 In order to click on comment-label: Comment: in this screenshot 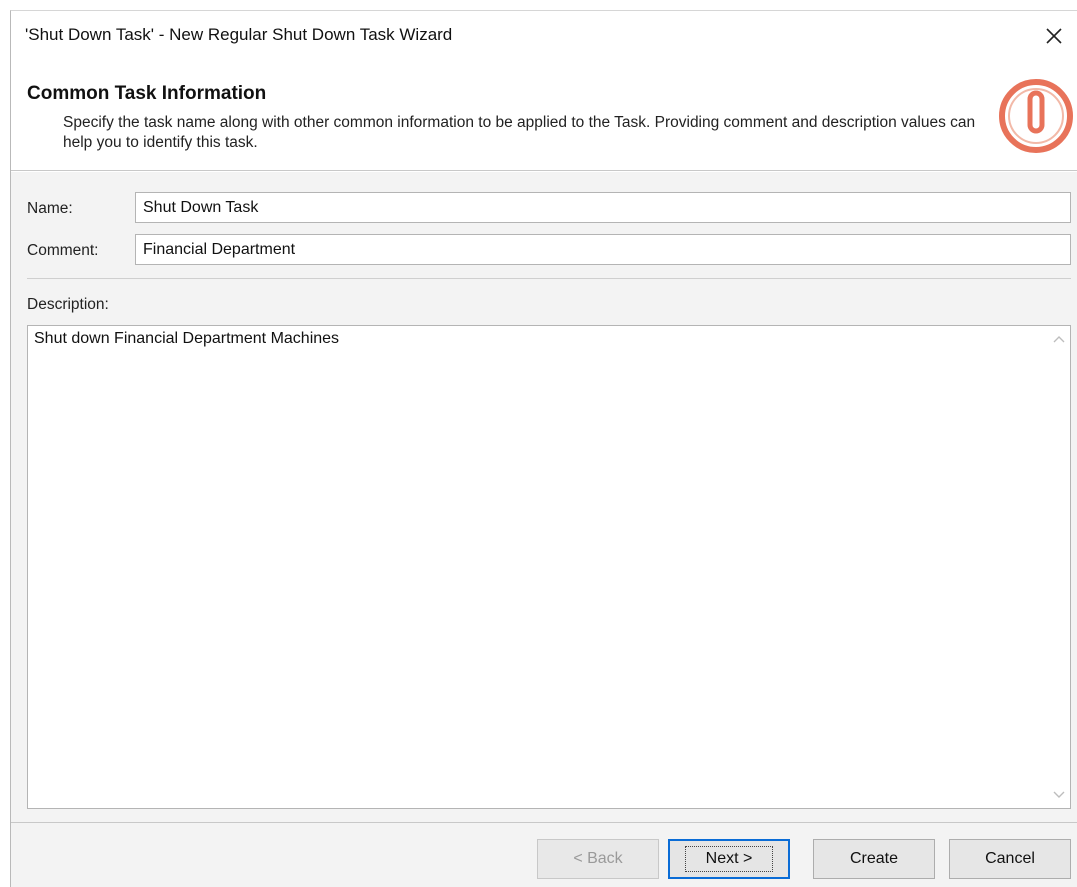, I will do `click(63, 250)`.